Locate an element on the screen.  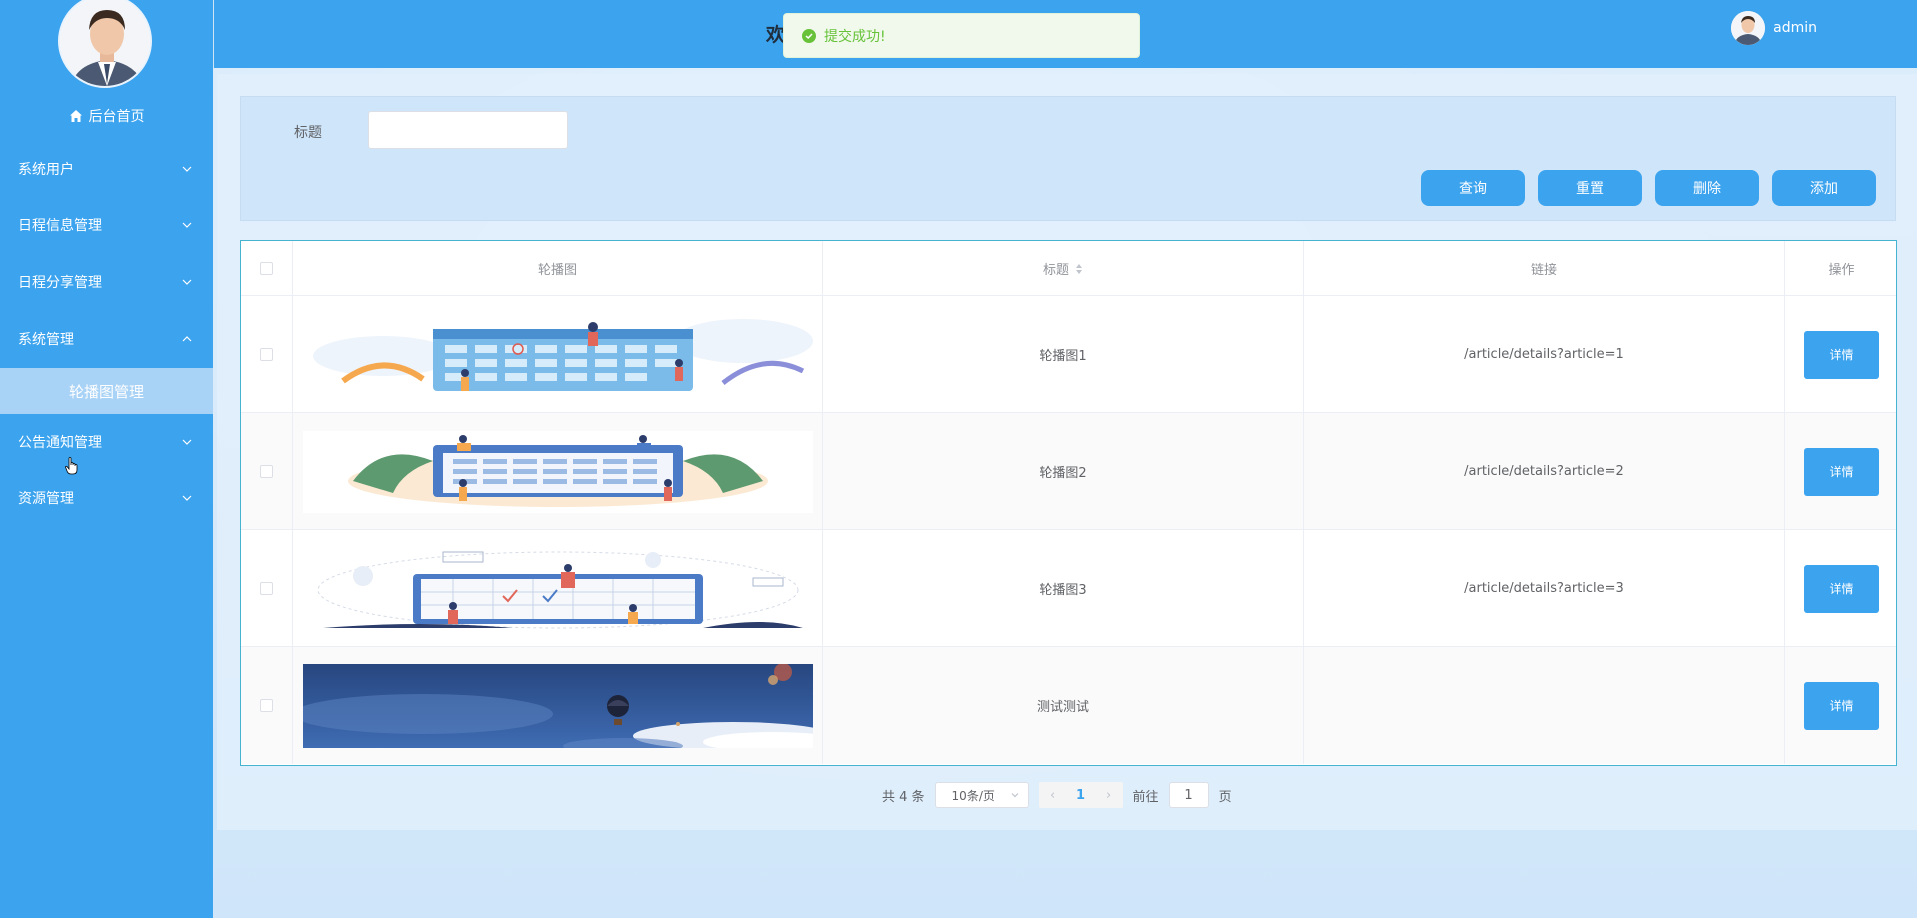
hand-cursor-icon is located at coordinates (71, 466).